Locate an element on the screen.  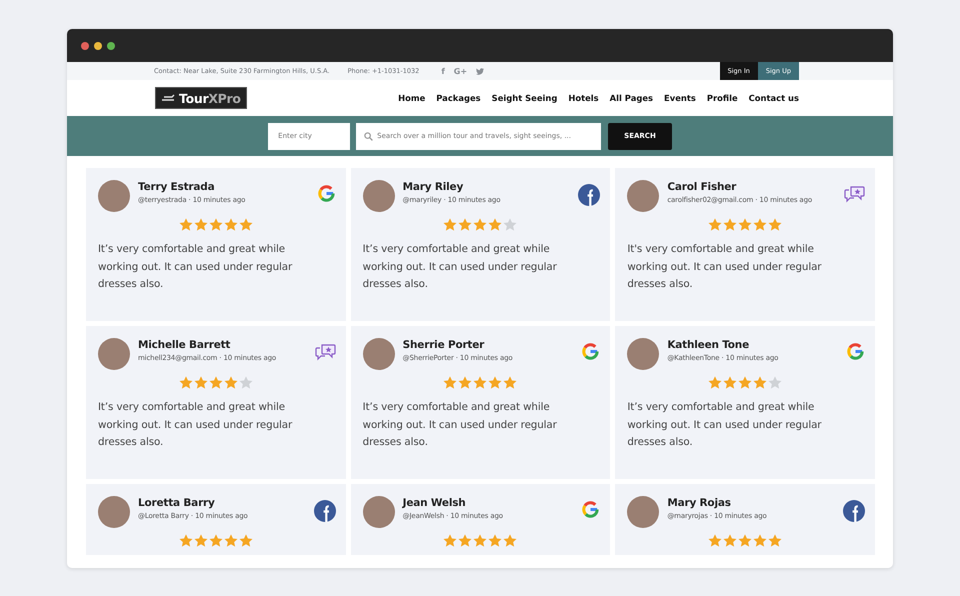
maximize-icon is located at coordinates (111, 46).